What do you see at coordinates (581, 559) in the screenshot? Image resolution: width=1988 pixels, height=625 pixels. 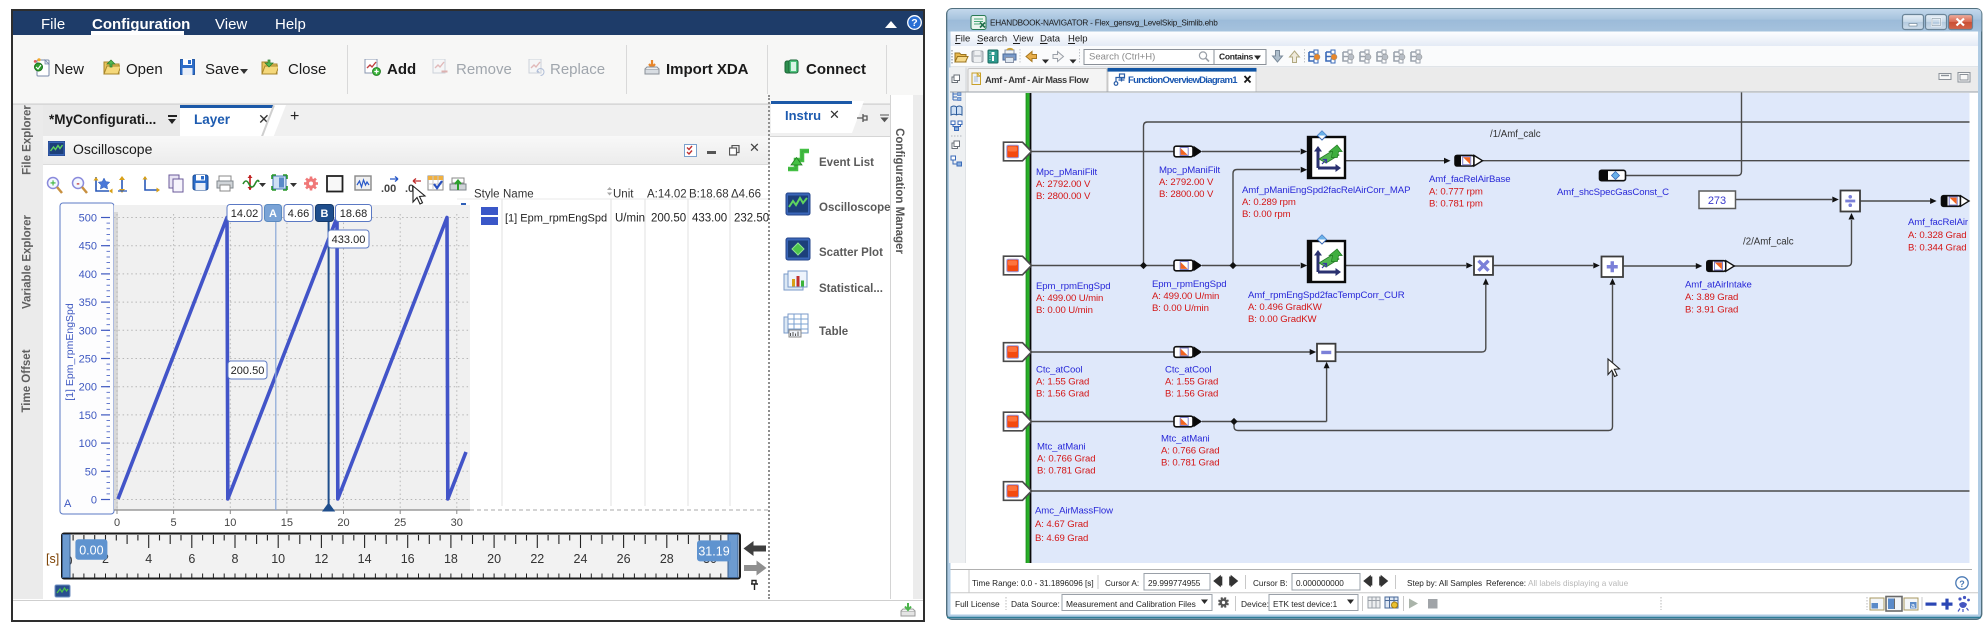 I see `svg-text: 24` at bounding box center [581, 559].